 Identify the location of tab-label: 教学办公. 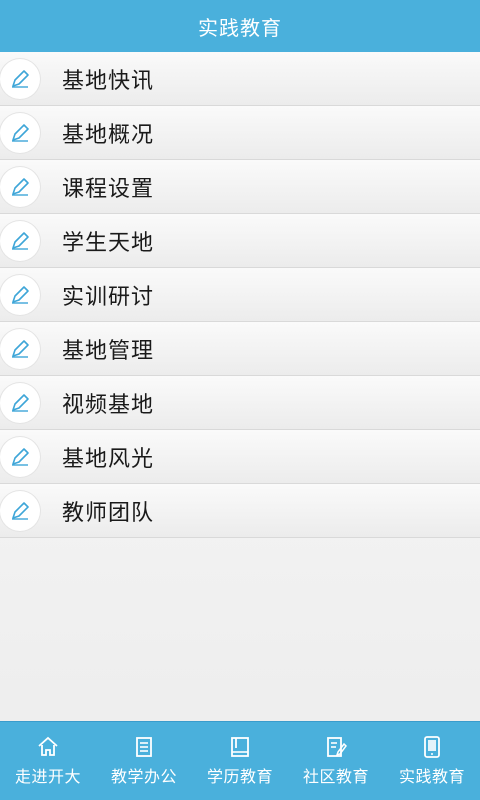
(143, 776).